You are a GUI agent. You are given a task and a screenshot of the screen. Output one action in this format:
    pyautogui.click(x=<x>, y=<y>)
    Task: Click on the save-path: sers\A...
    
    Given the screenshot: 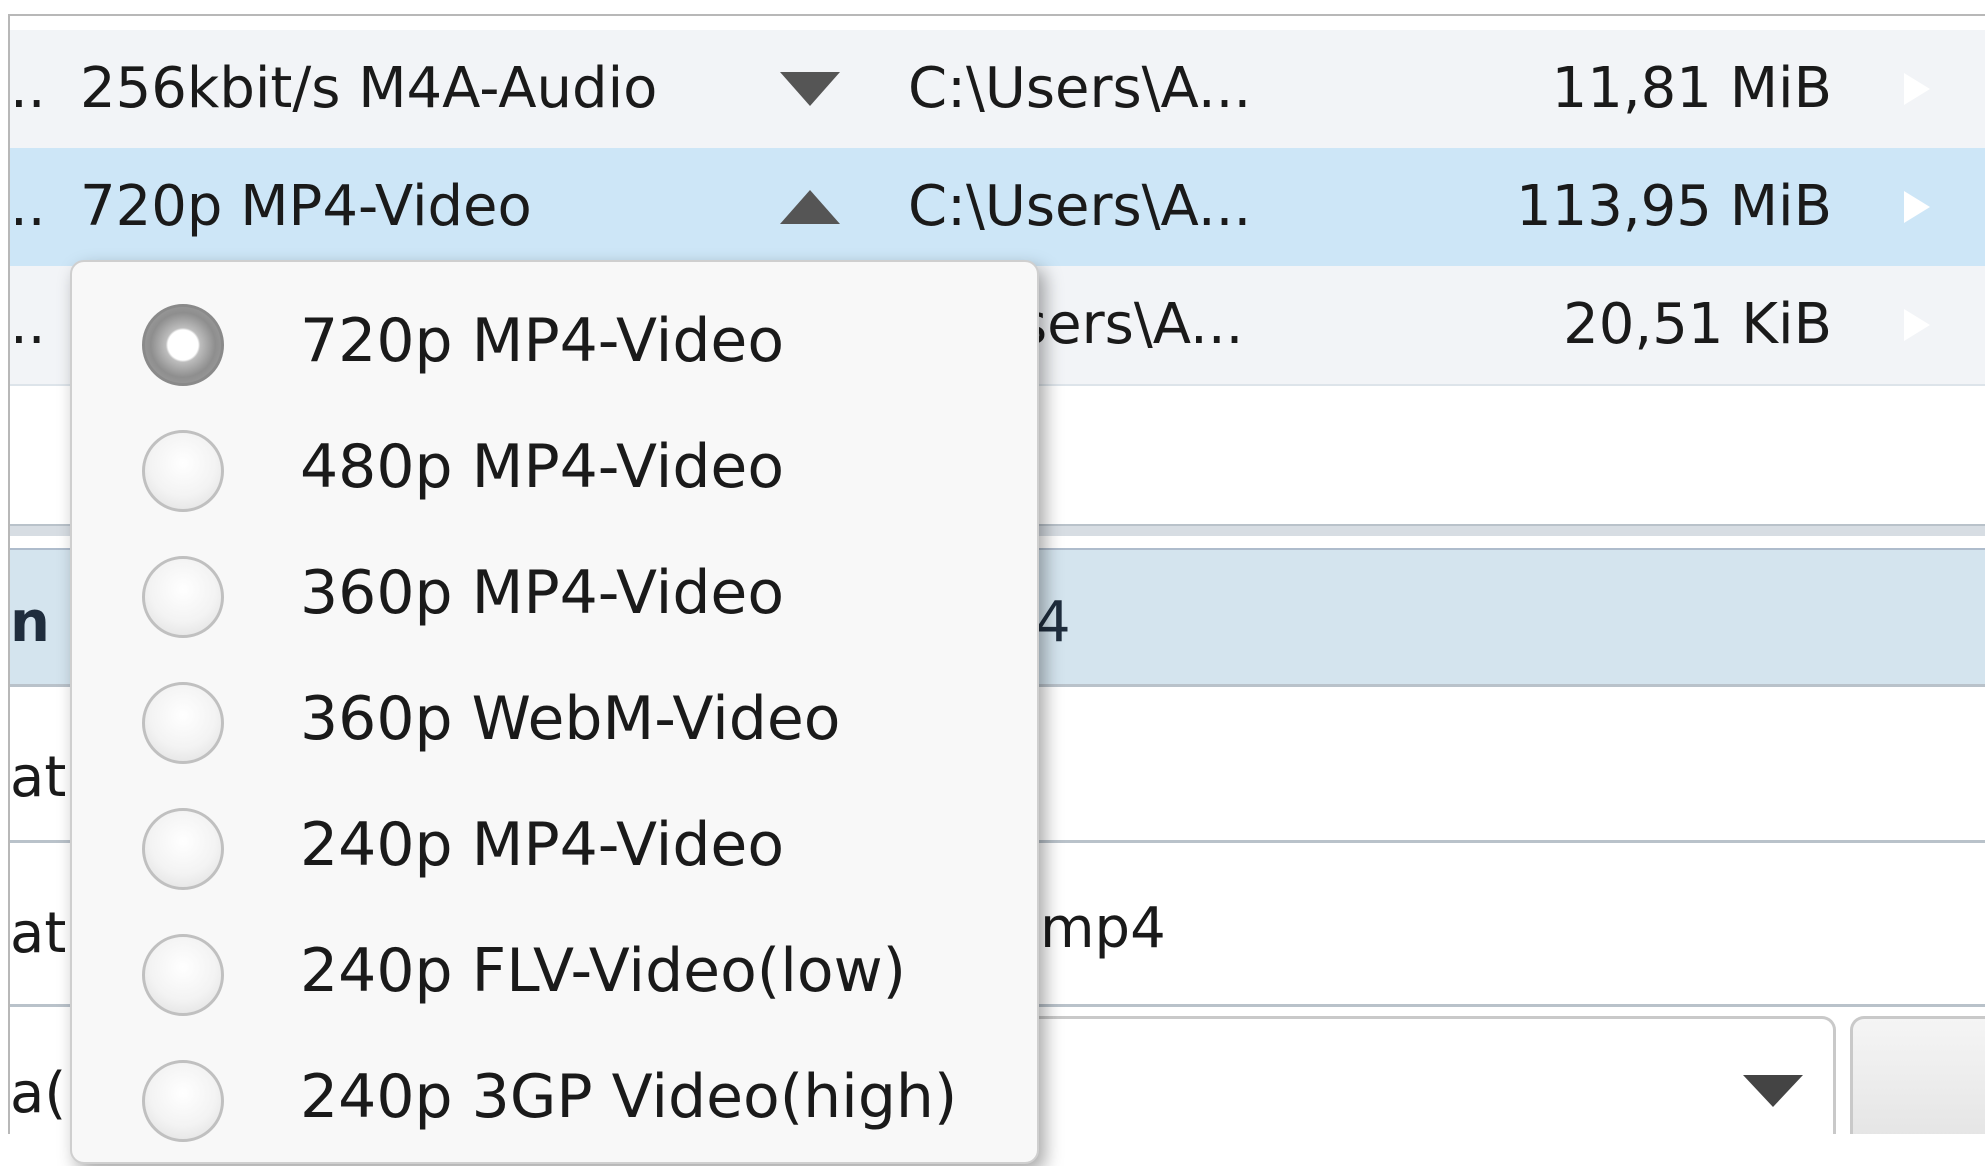 What is the action you would take?
    pyautogui.click(x=1130, y=325)
    